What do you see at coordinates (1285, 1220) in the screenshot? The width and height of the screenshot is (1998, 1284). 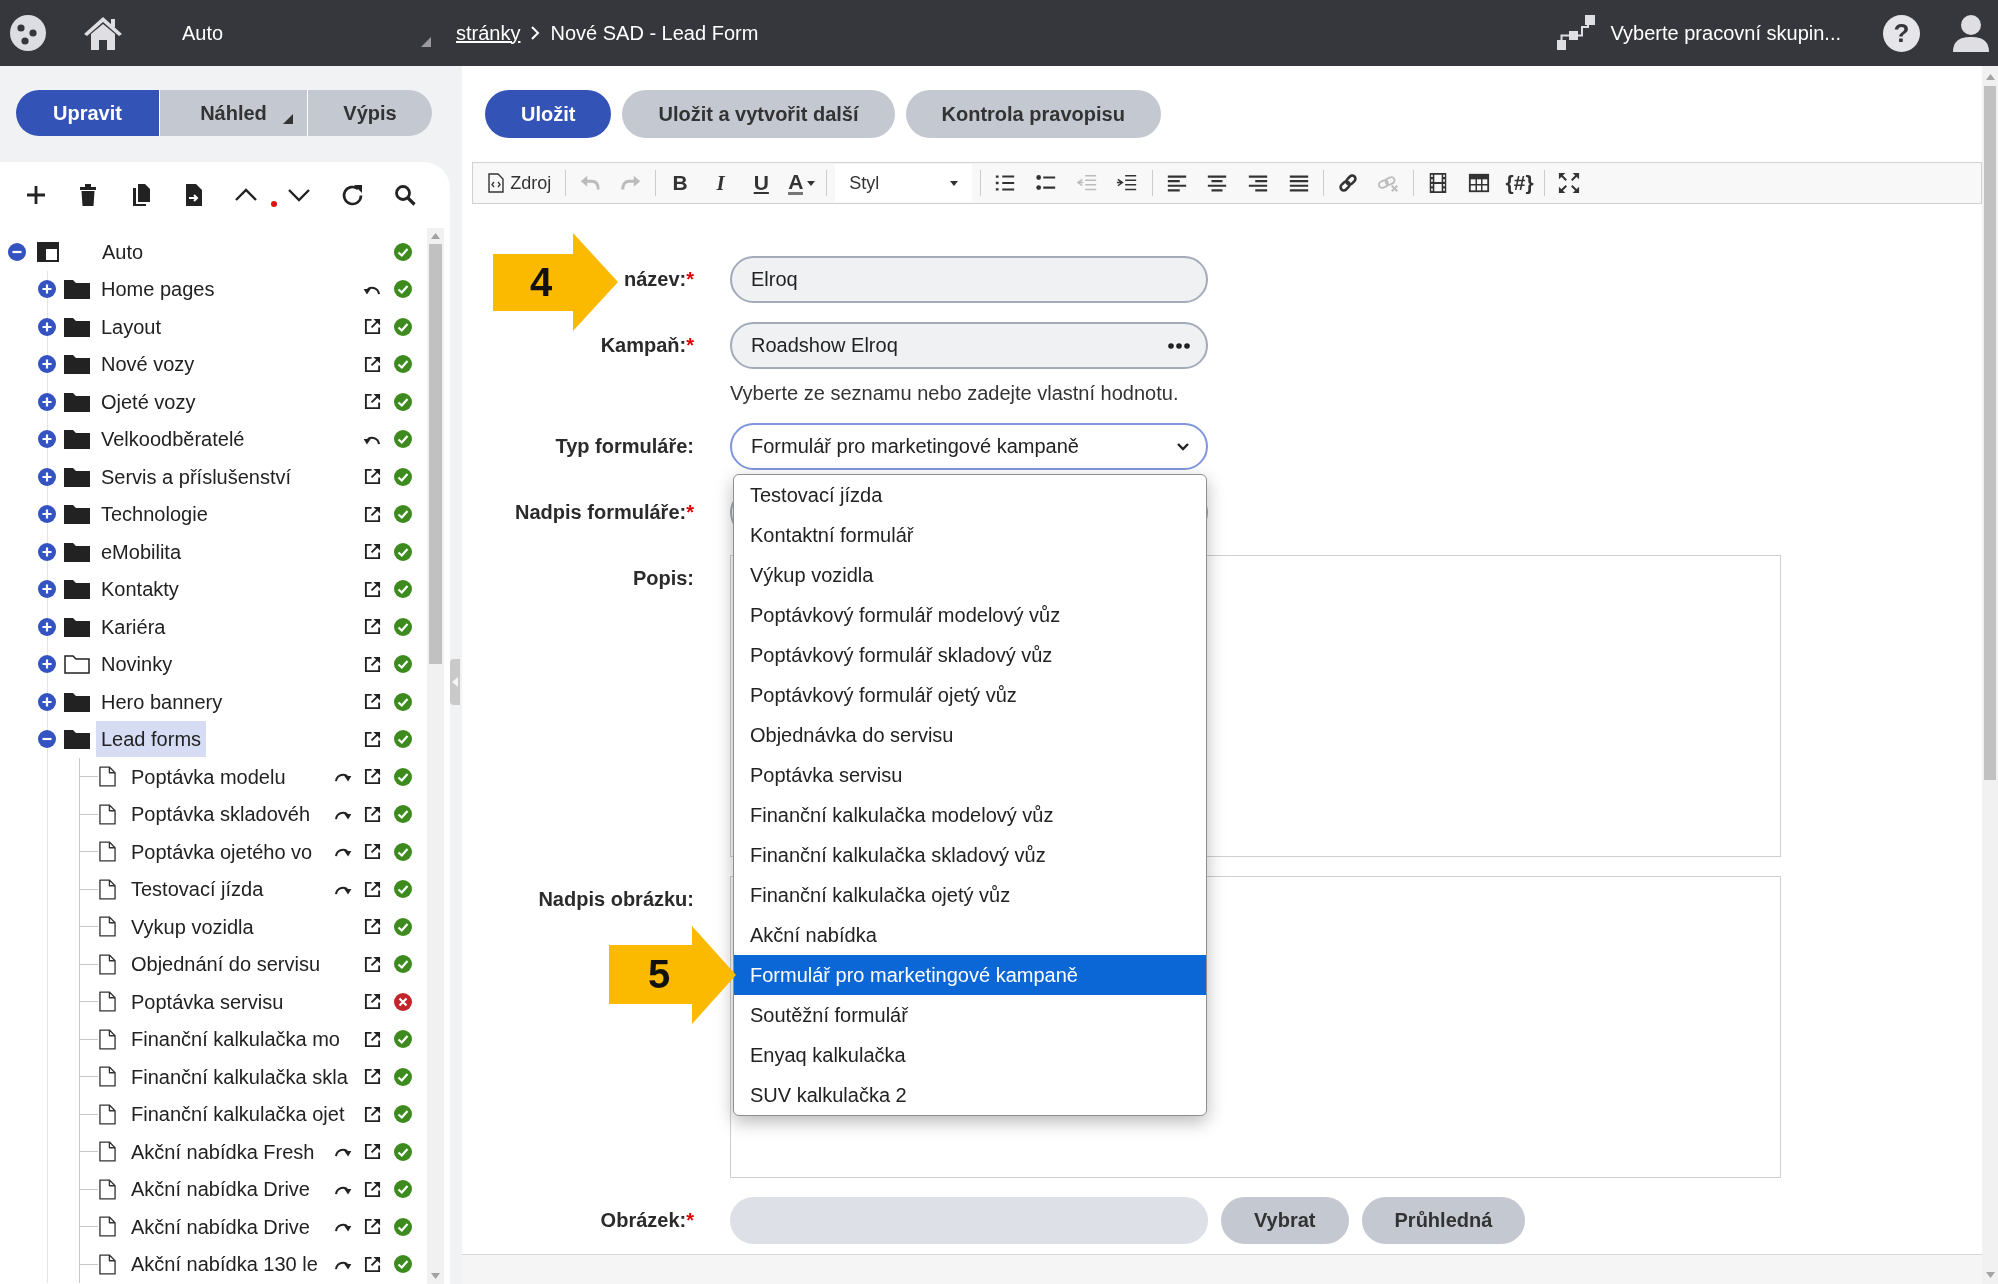 I see `choose-button: Vybrat` at bounding box center [1285, 1220].